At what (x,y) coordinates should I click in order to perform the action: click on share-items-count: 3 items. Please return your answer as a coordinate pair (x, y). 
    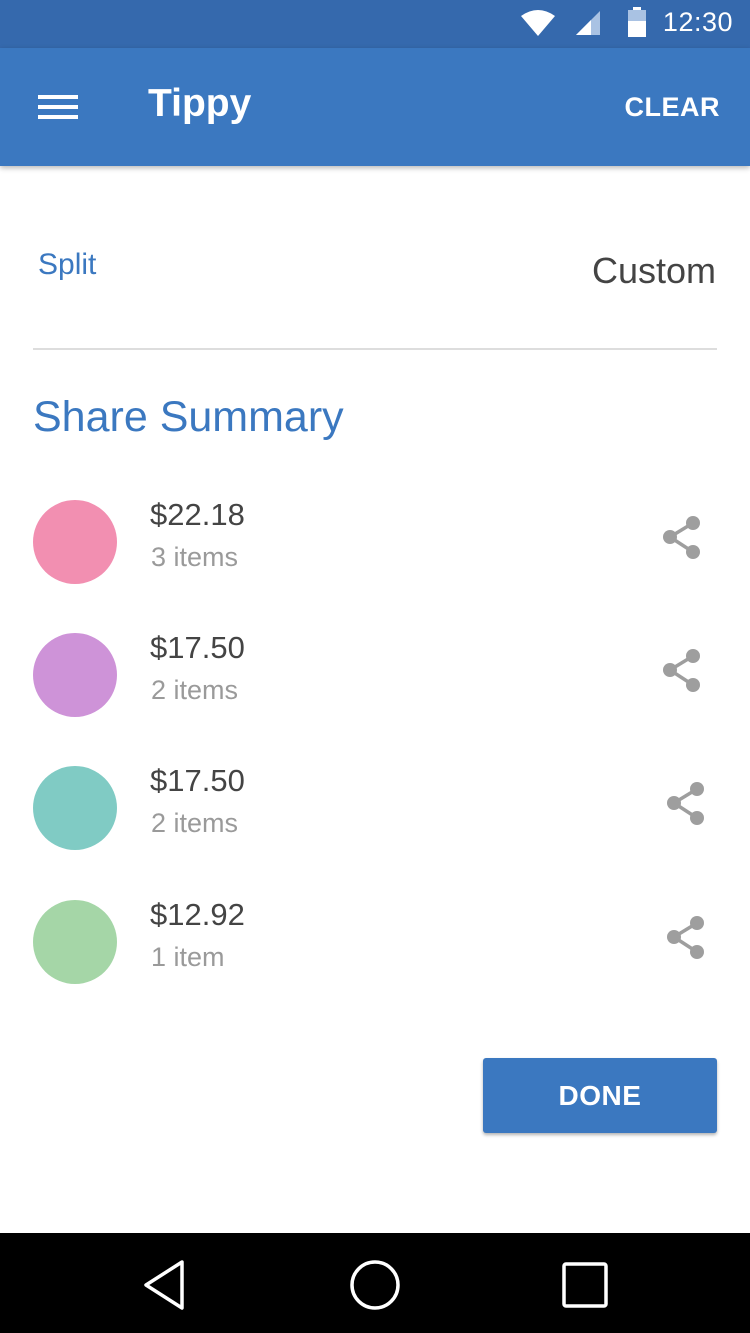
    Looking at the image, I should click on (195, 557).